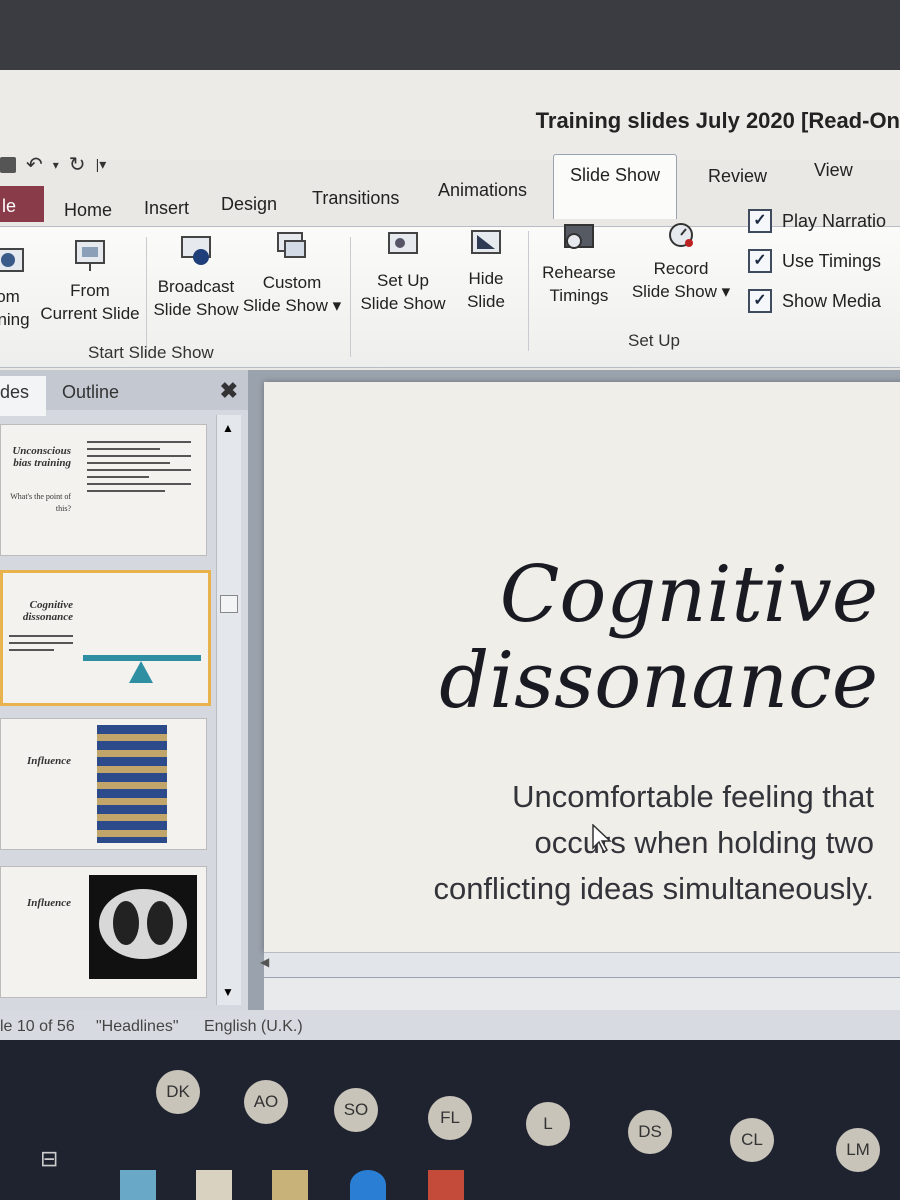  What do you see at coordinates (90, 282) in the screenshot?
I see `from-current-slide-button: From Current Slide` at bounding box center [90, 282].